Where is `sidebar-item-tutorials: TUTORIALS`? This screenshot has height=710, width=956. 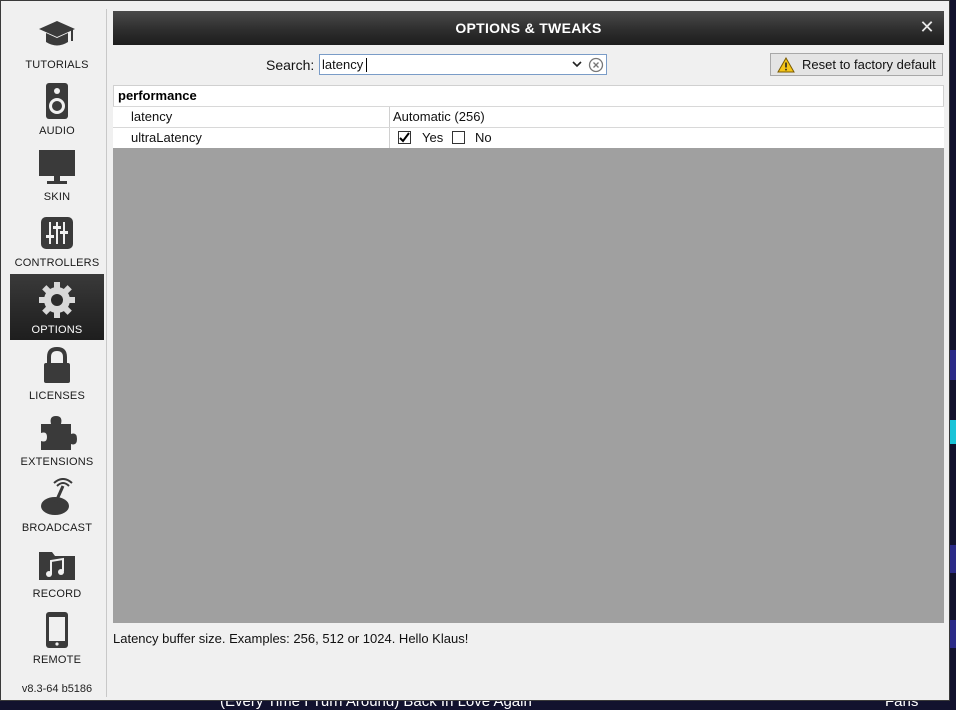
sidebar-item-tutorials: TUTORIALS is located at coordinates (57, 42).